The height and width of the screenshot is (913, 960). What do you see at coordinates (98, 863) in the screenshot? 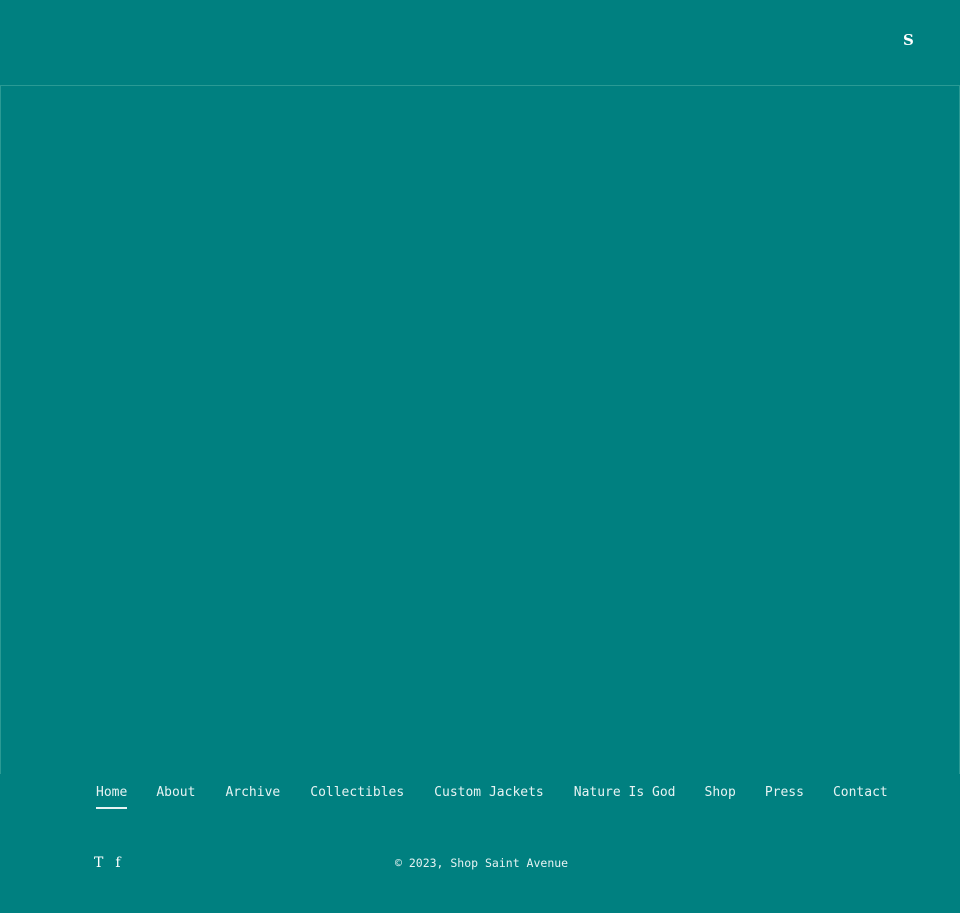
I see `twitter-icon: T` at bounding box center [98, 863].